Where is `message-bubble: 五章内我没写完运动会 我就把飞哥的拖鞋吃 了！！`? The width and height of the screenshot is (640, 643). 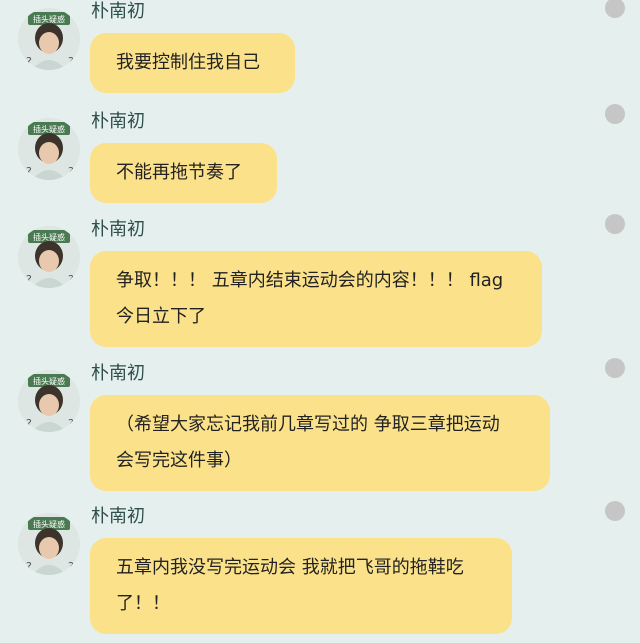 message-bubble: 五章内我没写完运动会 我就把飞哥的拖鞋吃 了！！ is located at coordinates (301, 586).